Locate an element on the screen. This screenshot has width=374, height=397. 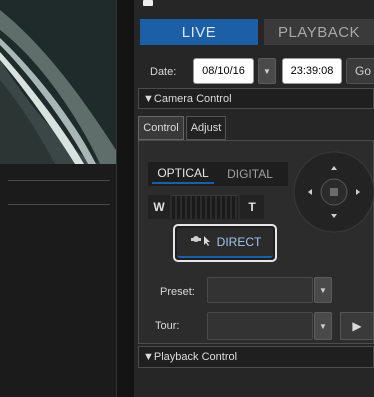
time-input: 23:39:08 is located at coordinates (312, 71).